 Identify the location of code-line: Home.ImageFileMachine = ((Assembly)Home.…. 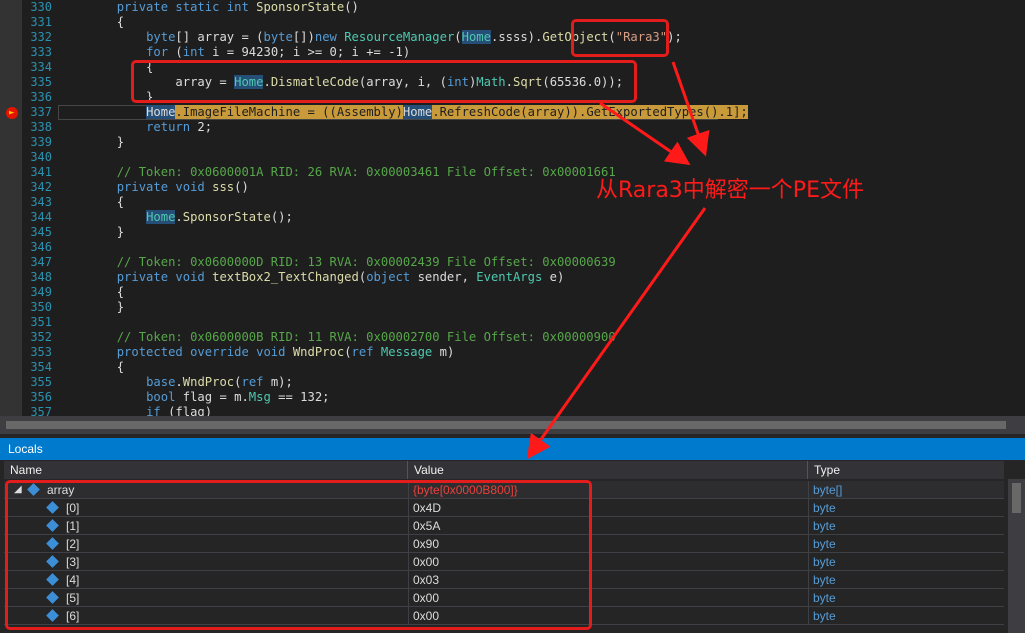
(403, 112).